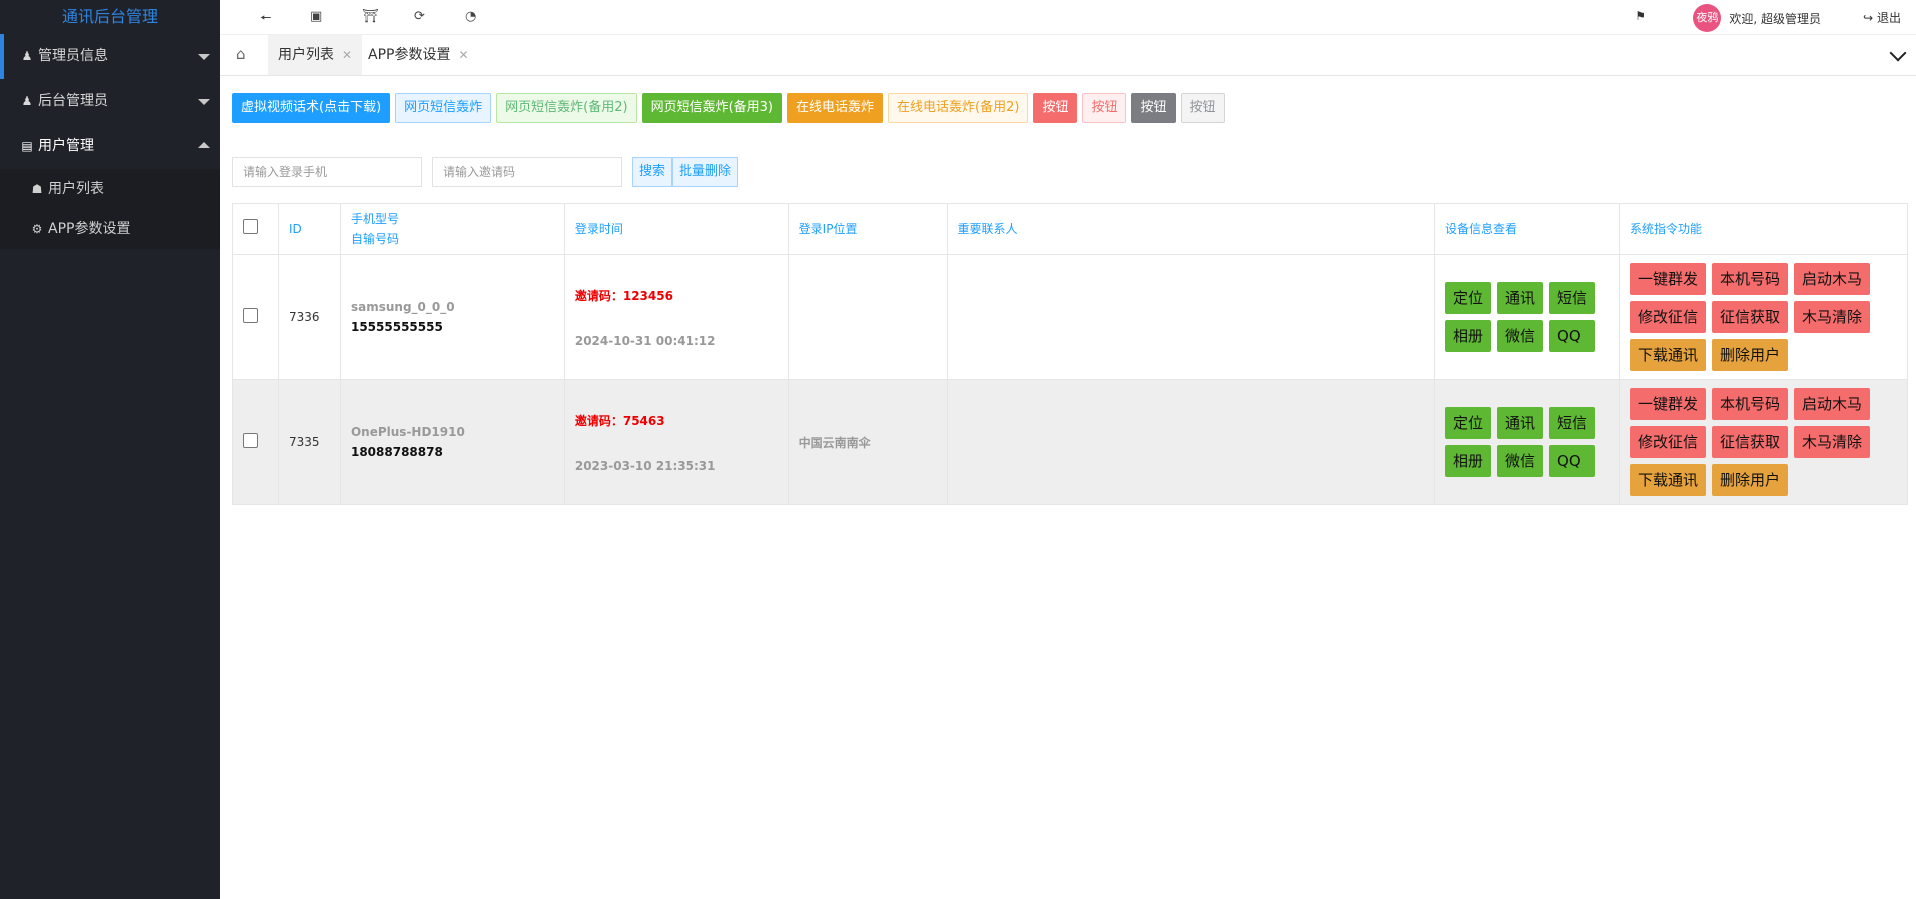  I want to click on sidebar-group-backend-admin: ♟ 后台管理员, so click(110, 101).